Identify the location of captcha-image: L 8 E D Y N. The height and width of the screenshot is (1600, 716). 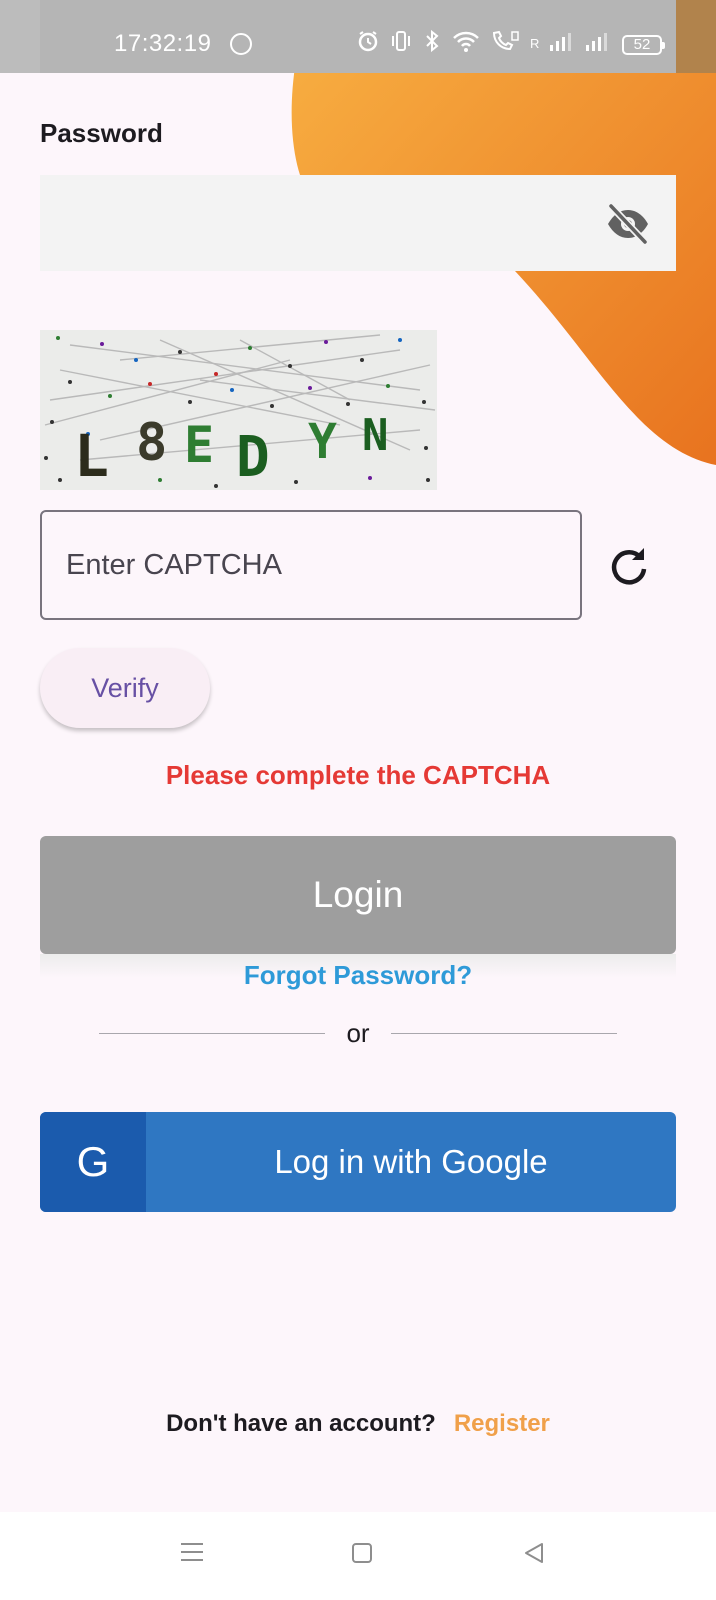
(238, 410).